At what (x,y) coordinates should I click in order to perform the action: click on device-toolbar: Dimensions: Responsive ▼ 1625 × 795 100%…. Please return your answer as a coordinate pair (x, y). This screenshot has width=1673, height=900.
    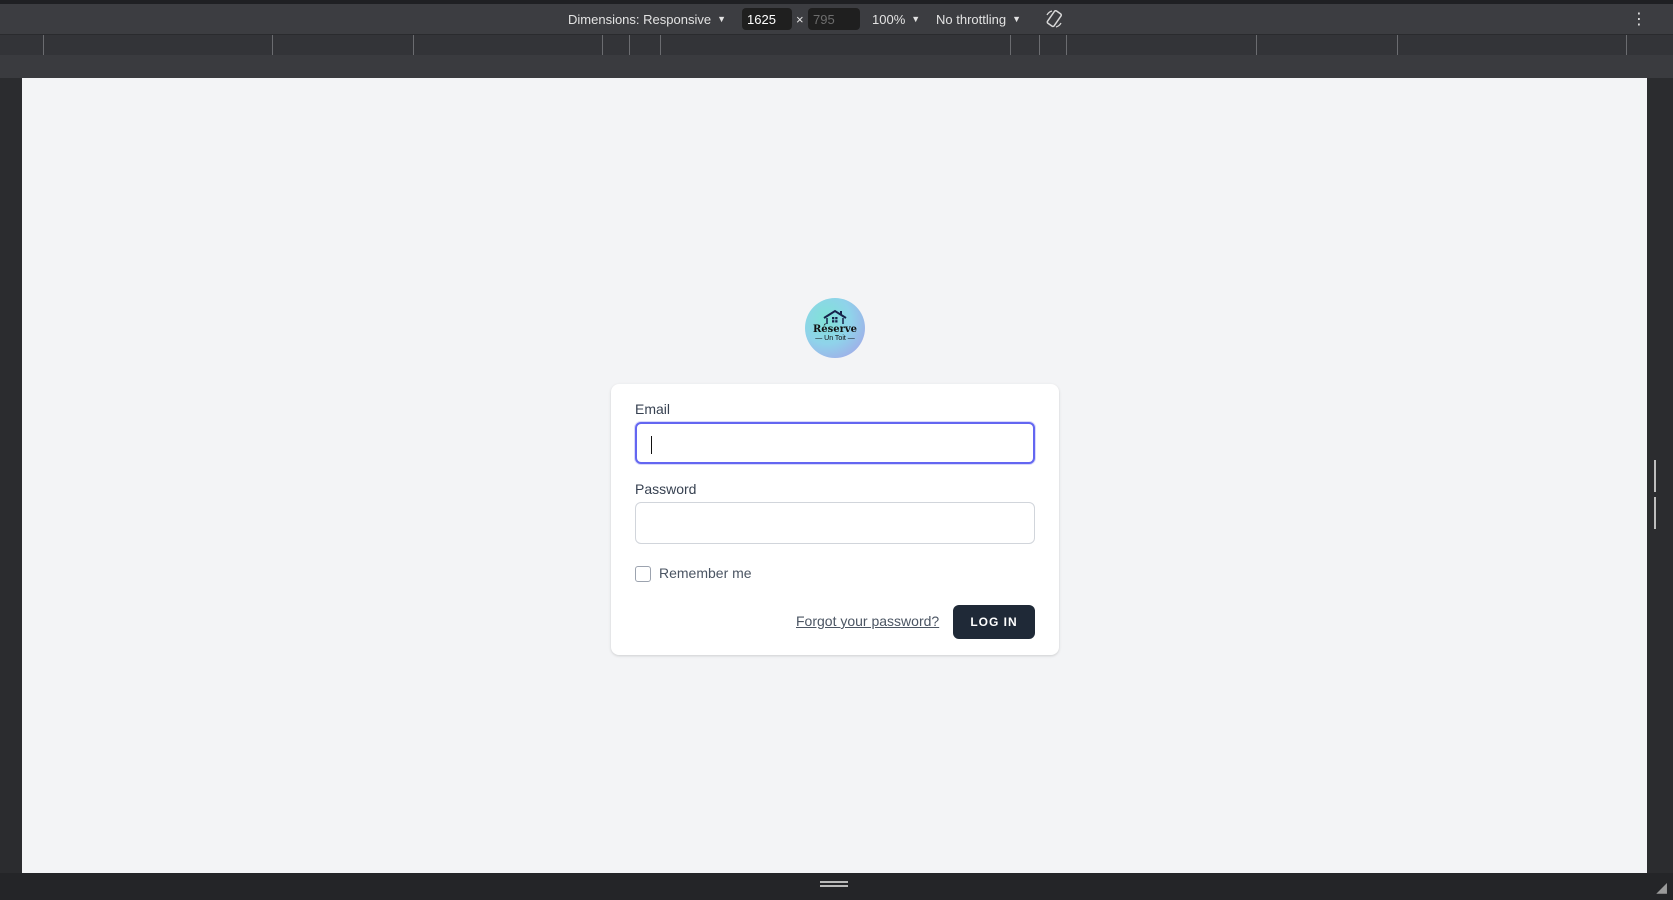
    Looking at the image, I should click on (836, 19).